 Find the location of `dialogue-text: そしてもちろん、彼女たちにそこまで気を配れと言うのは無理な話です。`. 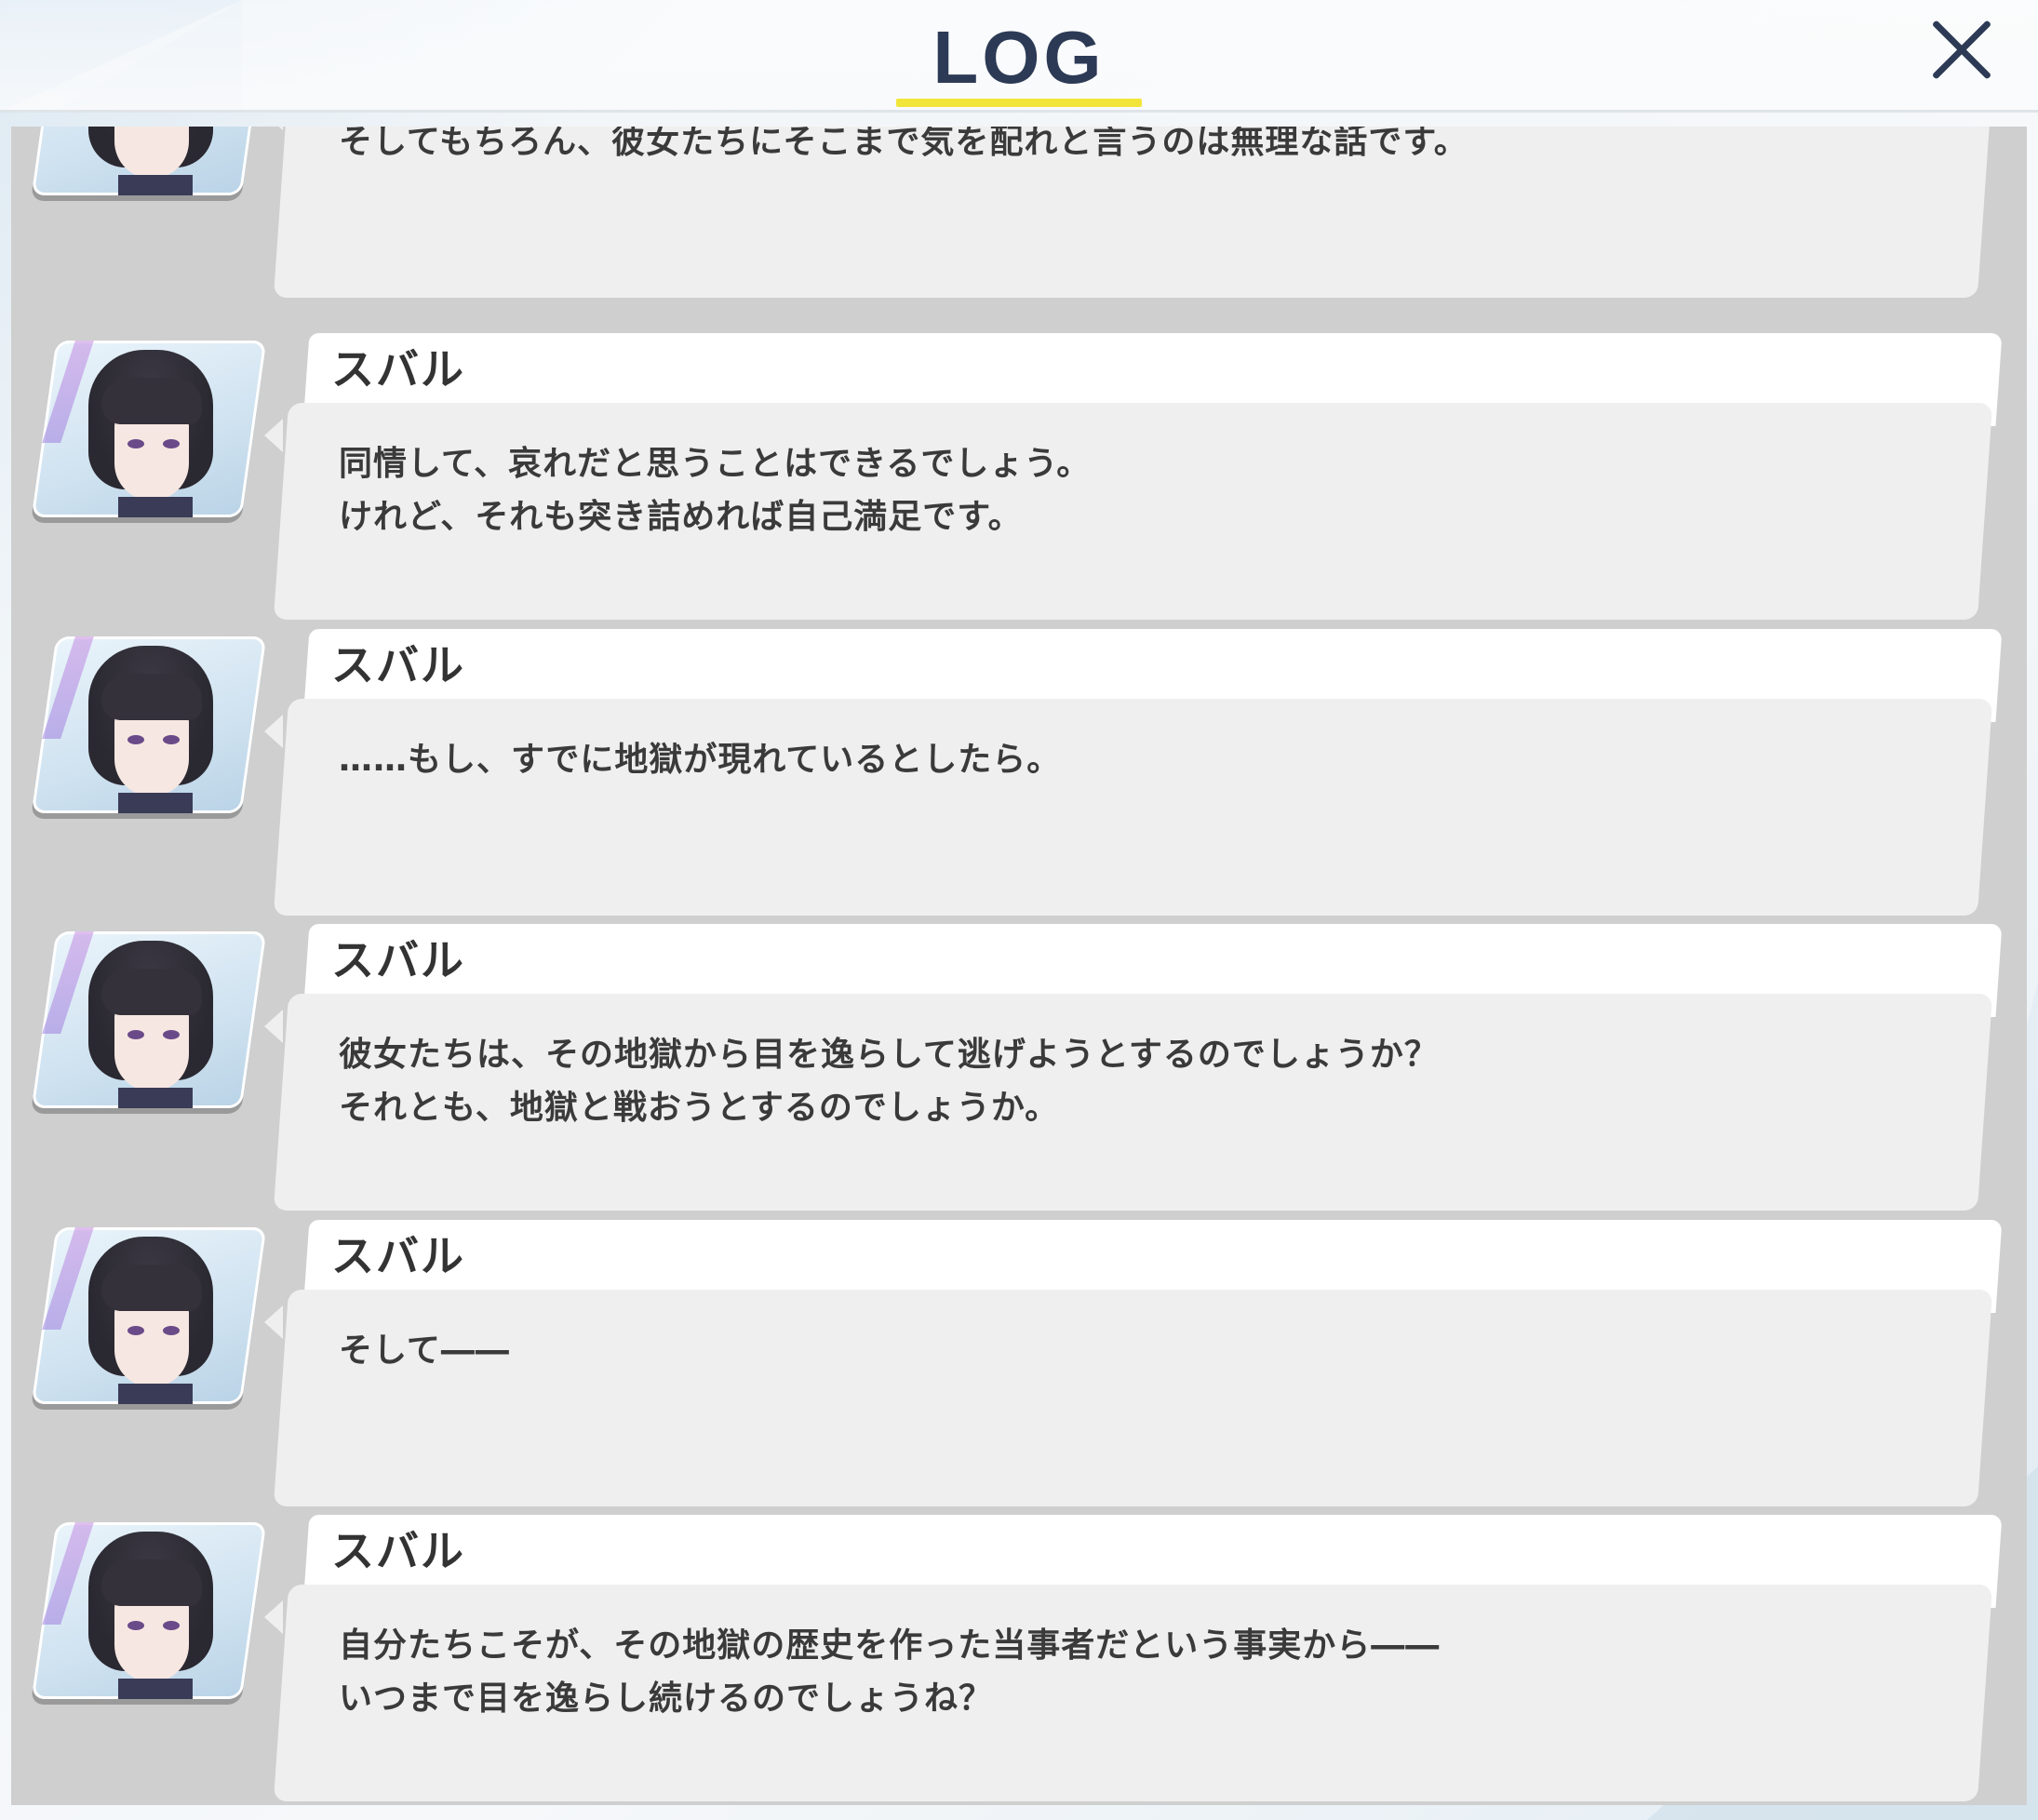

dialogue-text: そしてもちろん、彼女たちにそこまで気を配れと言うのは無理な話です。 is located at coordinates (903, 144).